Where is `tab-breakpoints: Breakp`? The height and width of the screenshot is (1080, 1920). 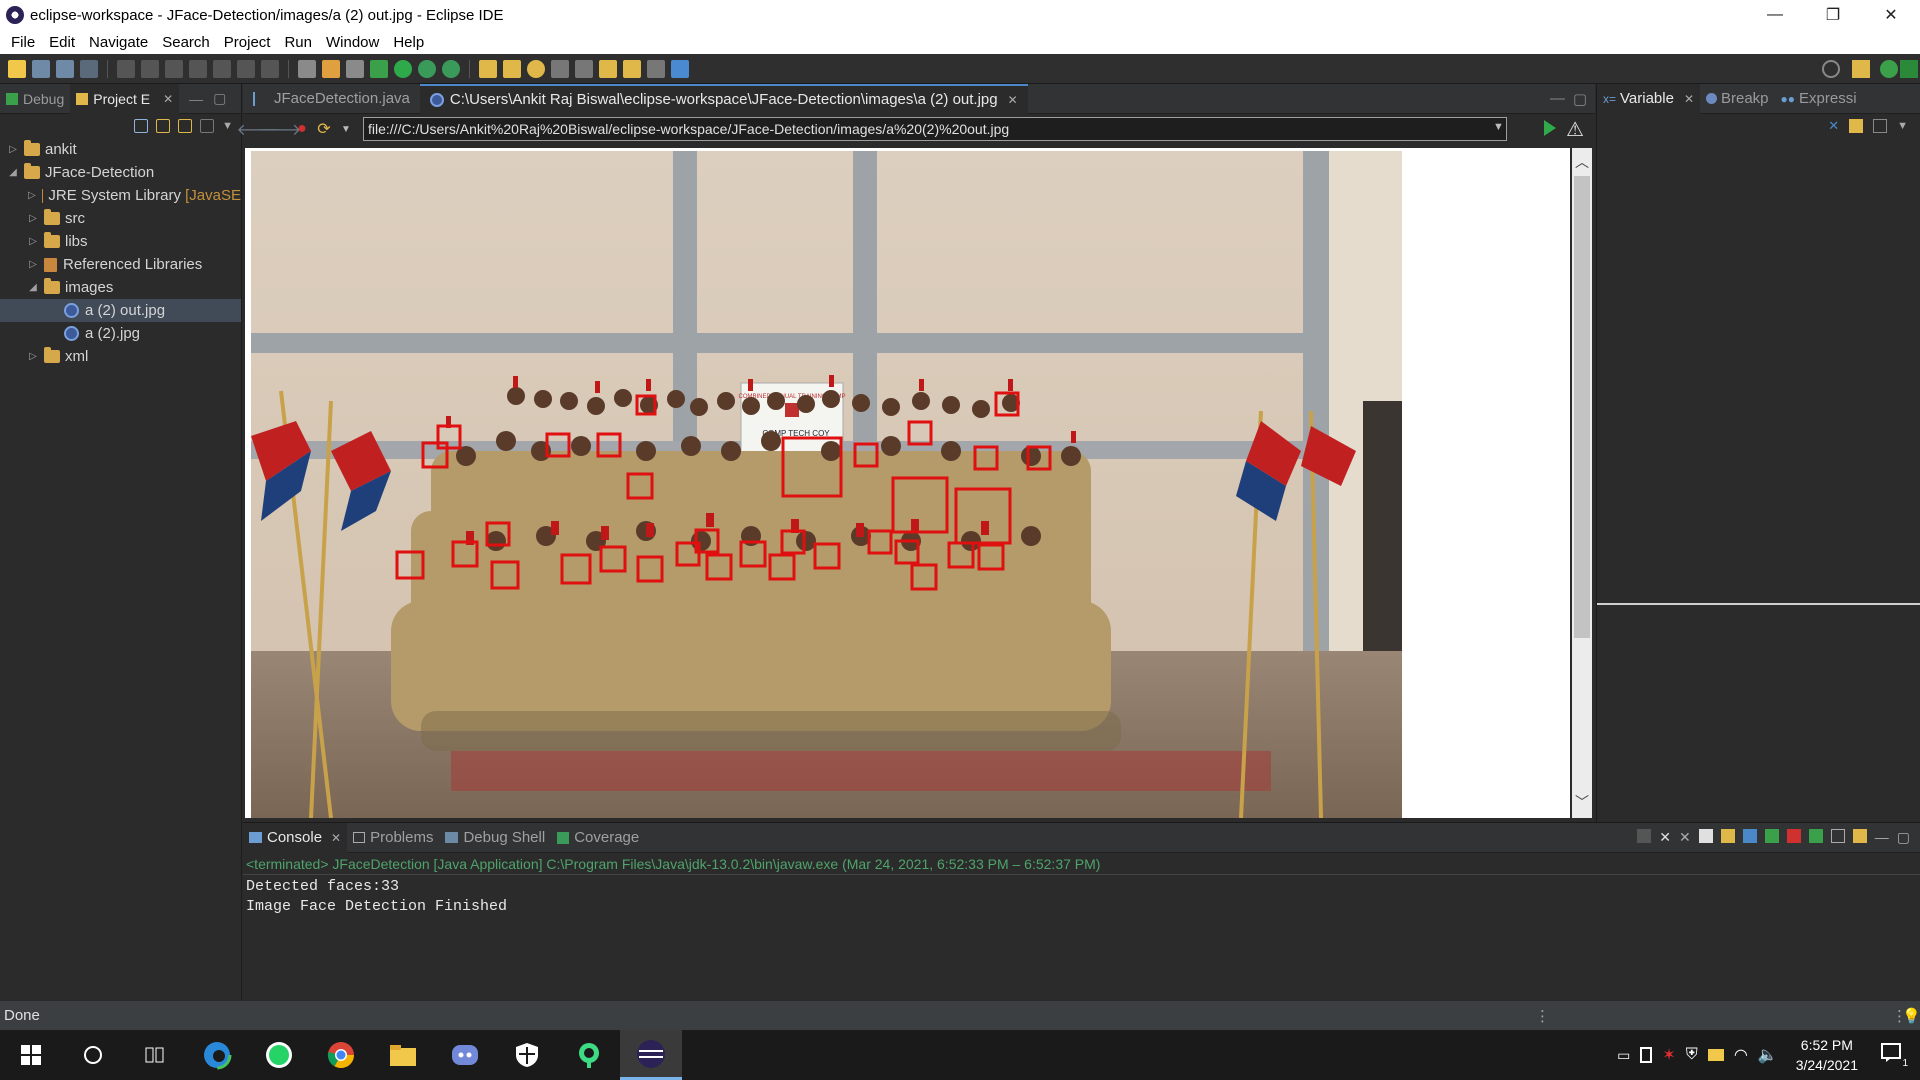 tab-breakpoints: Breakp is located at coordinates (1737, 99).